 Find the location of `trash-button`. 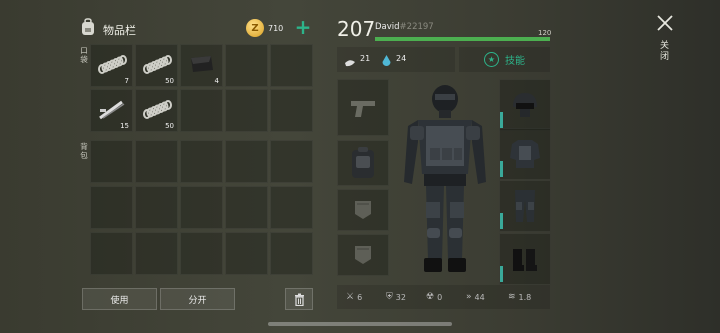

trash-button is located at coordinates (299, 299).